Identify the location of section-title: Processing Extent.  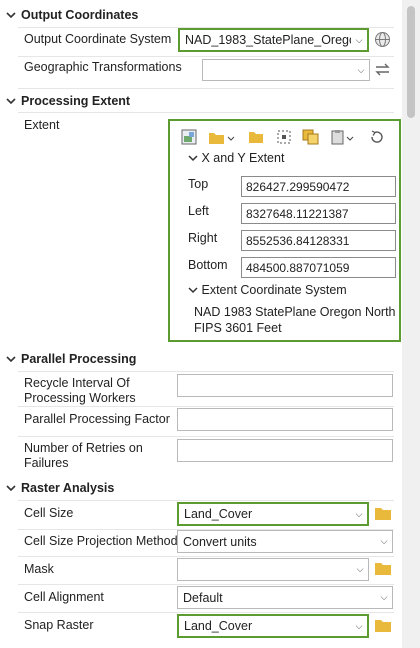
(76, 101).